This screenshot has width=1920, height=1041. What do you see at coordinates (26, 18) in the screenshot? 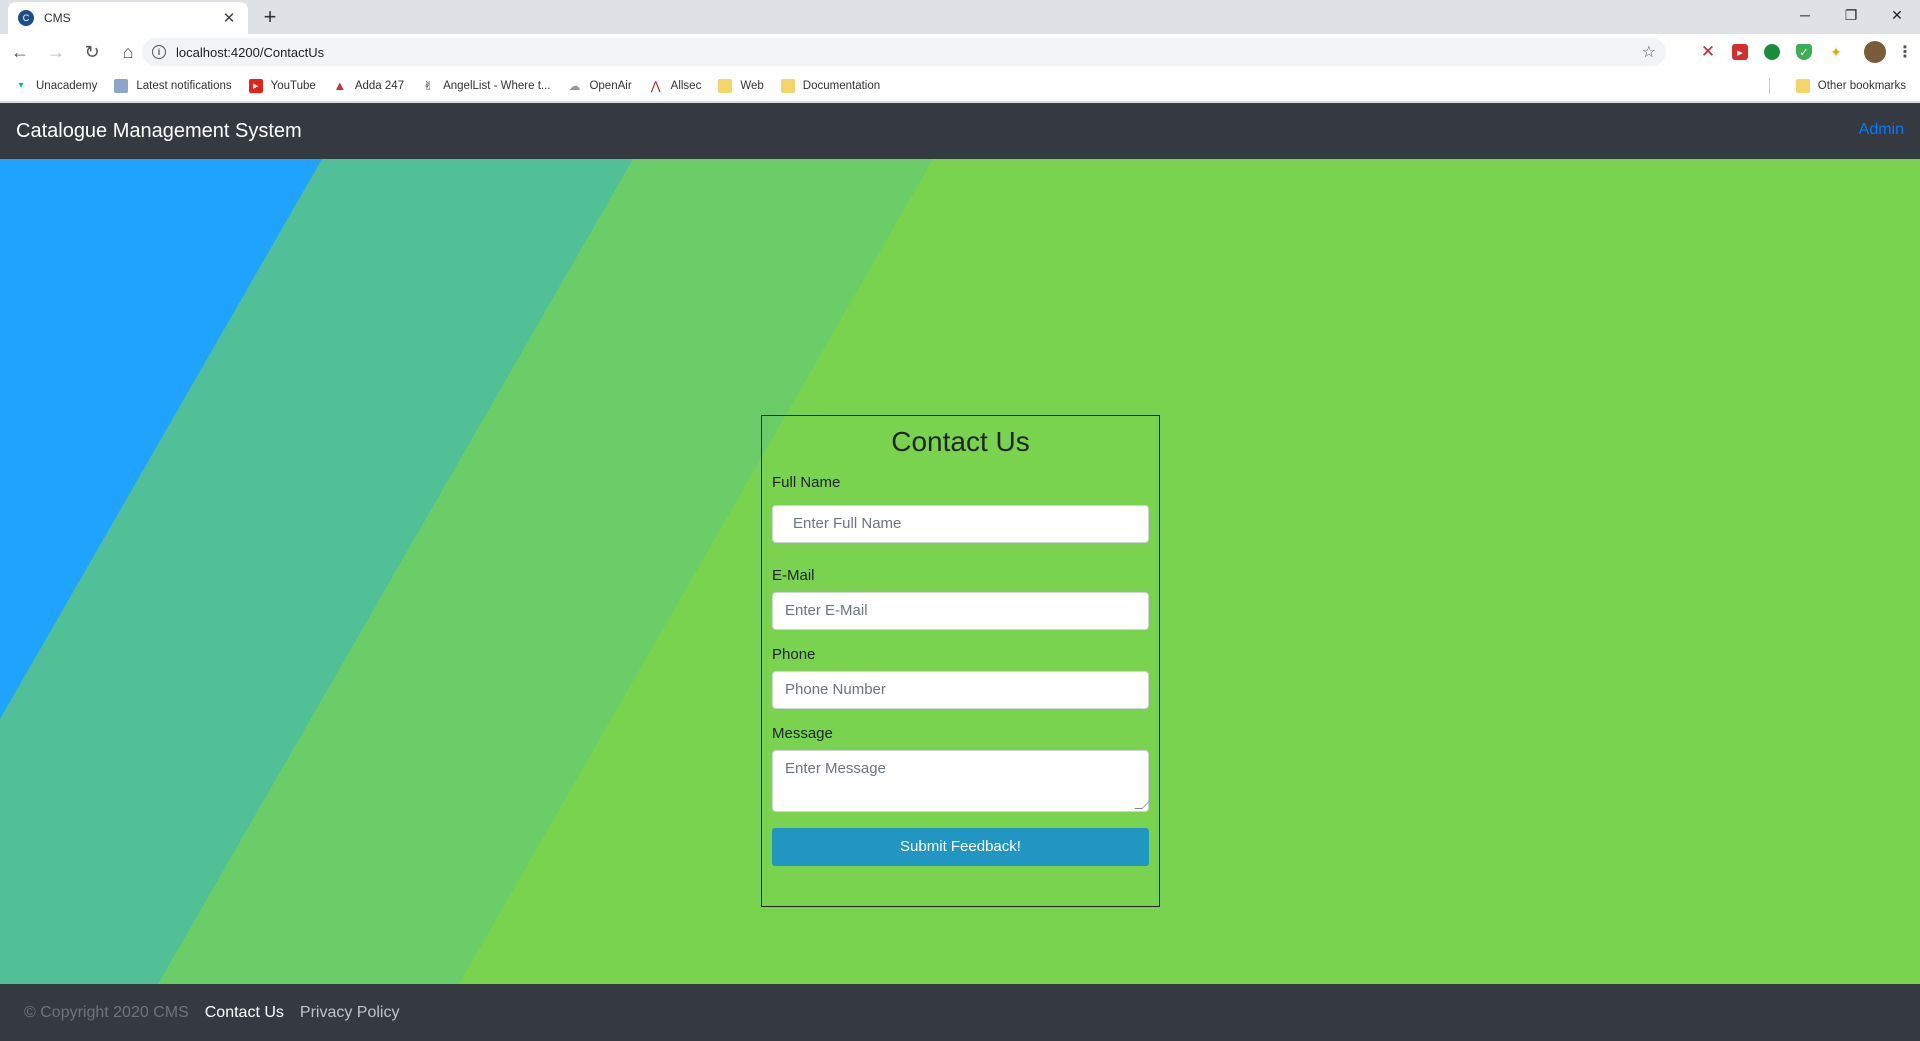
I see `cms-favicon-icon: C` at bounding box center [26, 18].